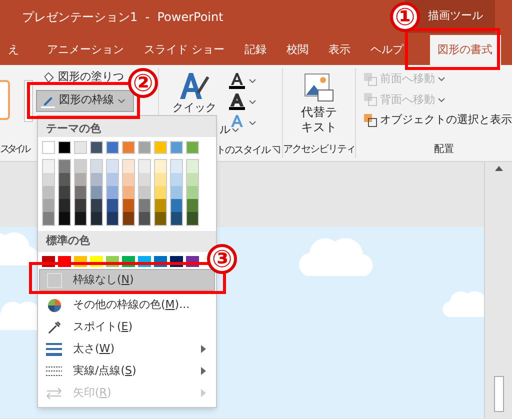 The height and width of the screenshot is (419, 512). Describe the element at coordinates (446, 120) in the screenshot. I see `arrange-button: オブジェクトの選択と表示` at that location.